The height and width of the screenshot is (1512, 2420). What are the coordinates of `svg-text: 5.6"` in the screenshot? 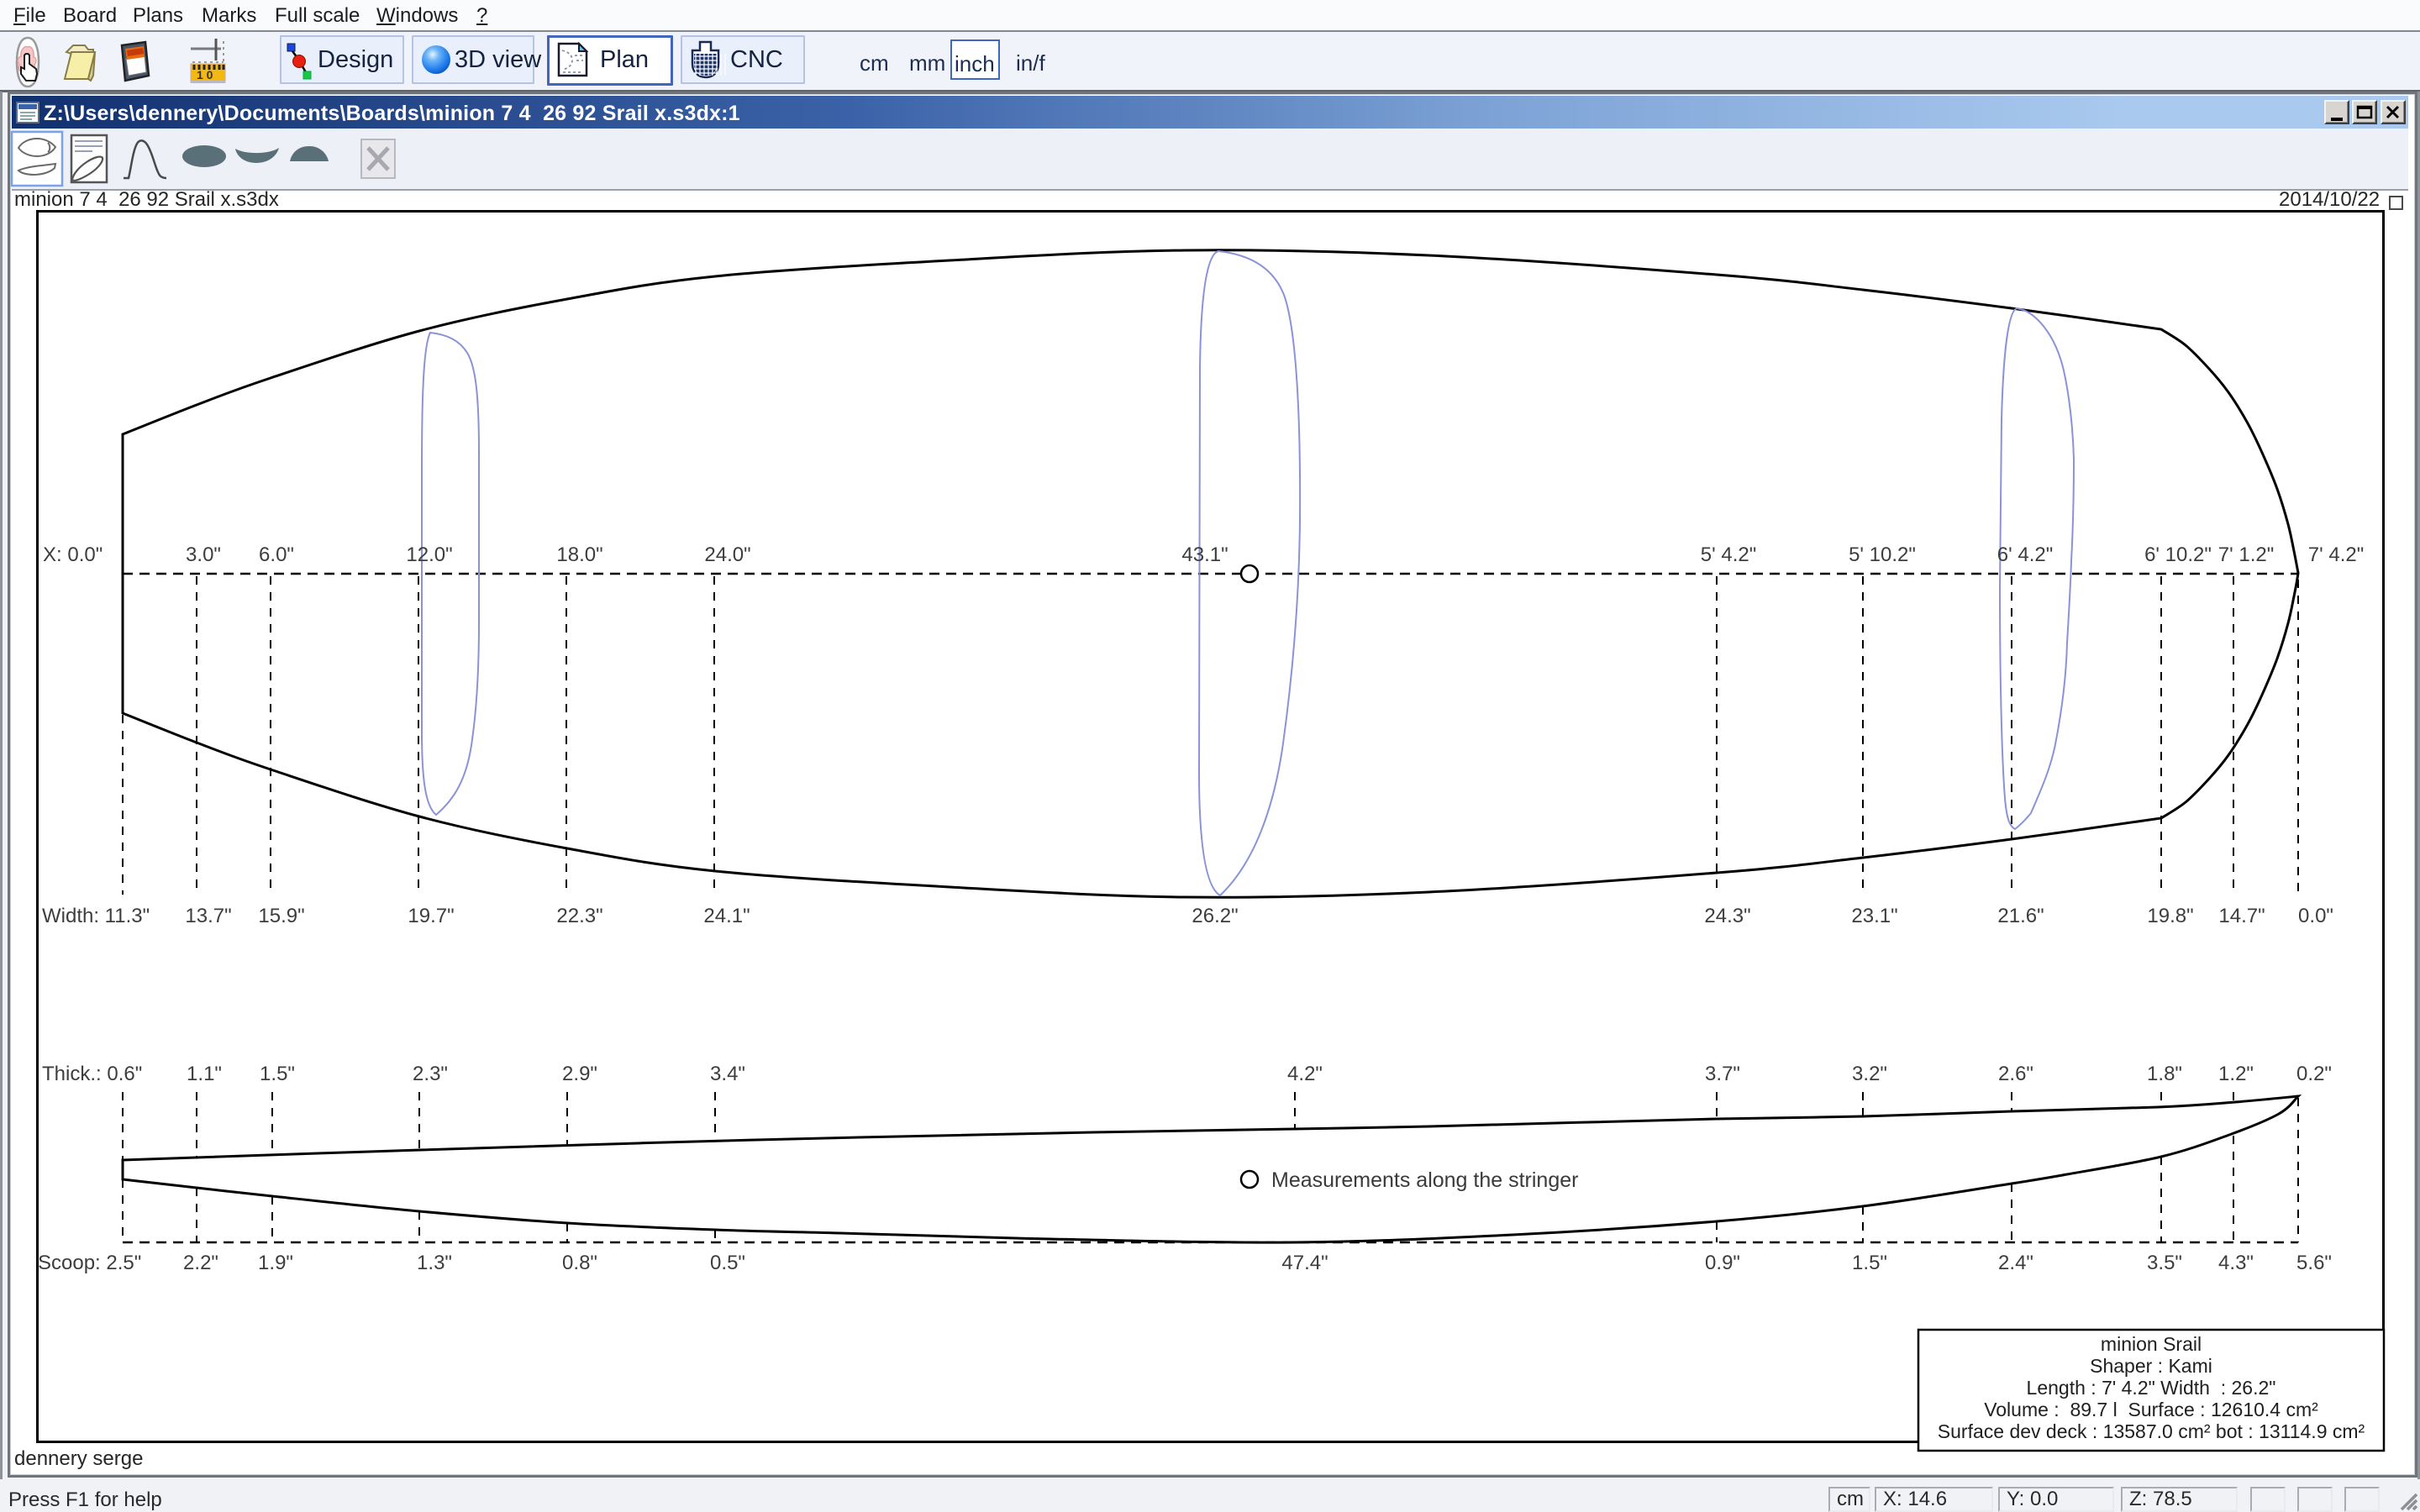 It's located at (2314, 1263).